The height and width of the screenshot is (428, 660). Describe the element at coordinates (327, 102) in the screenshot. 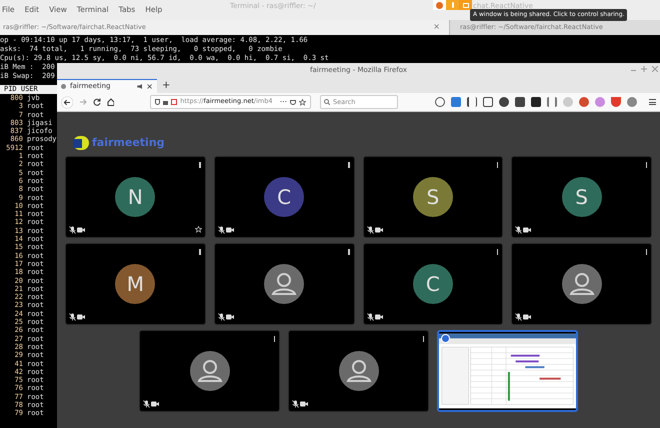

I see `search-icon` at that location.